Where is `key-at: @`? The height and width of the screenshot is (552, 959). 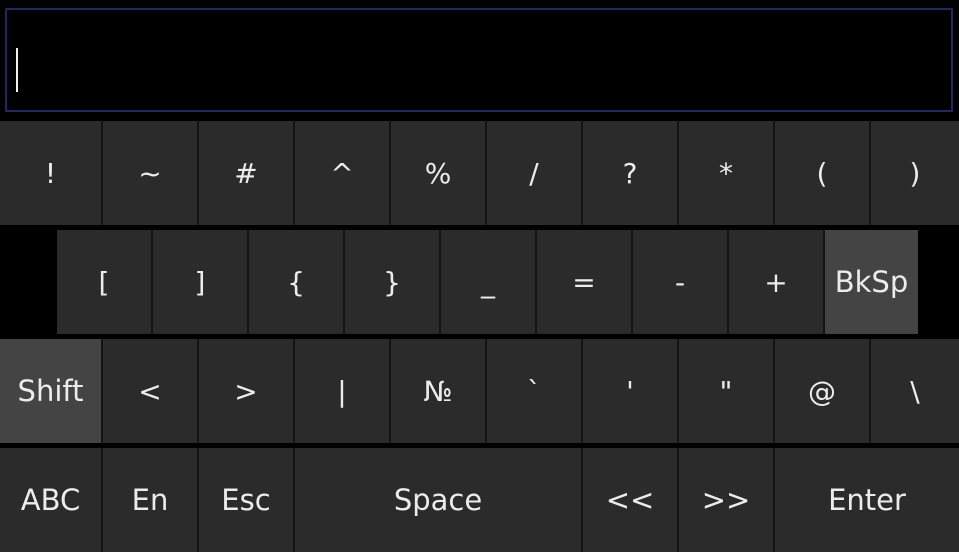
key-at: @ is located at coordinates (823, 391).